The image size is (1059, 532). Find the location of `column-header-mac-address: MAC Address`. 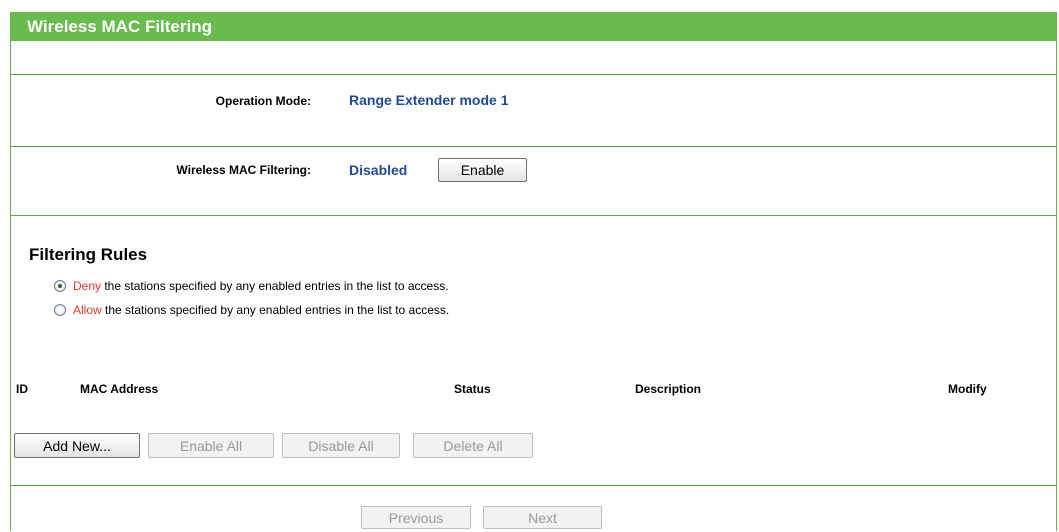

column-header-mac-address: MAC Address is located at coordinates (119, 389).